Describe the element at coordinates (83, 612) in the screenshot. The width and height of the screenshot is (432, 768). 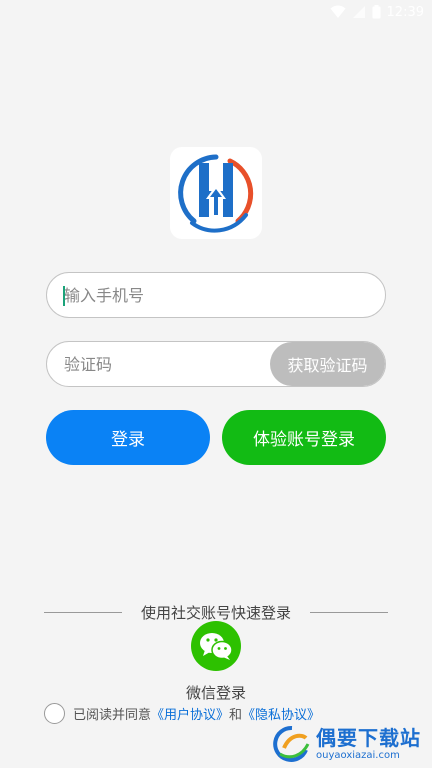
I see `divider-line-left` at that location.